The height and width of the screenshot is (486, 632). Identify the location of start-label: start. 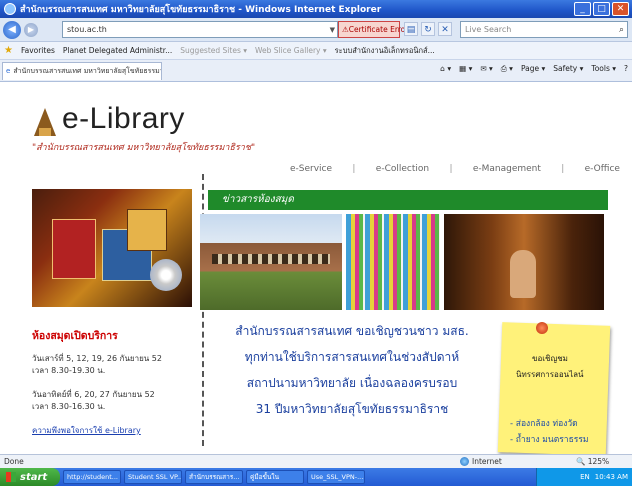
(34, 477).